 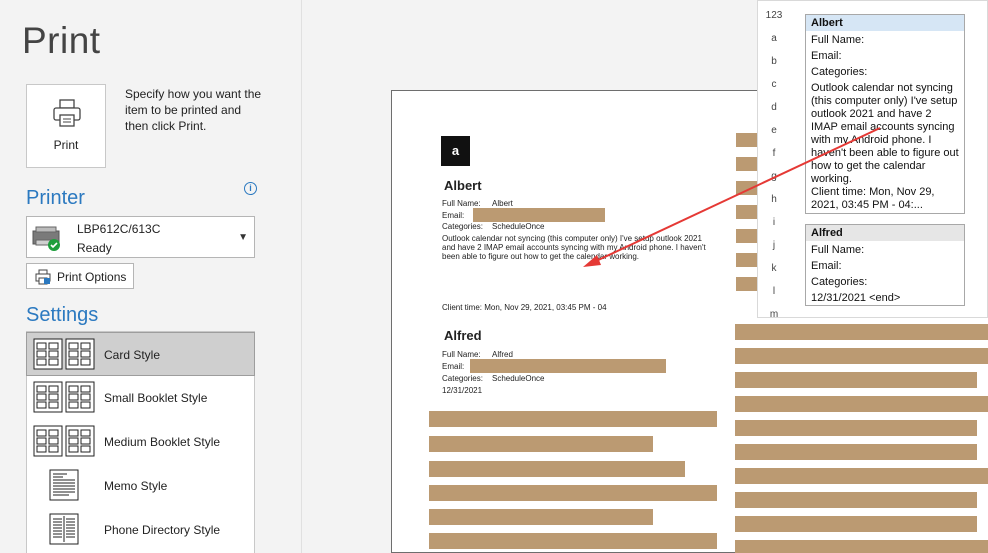 I want to click on printer-name: LBP612C/613C, so click(x=119, y=229).